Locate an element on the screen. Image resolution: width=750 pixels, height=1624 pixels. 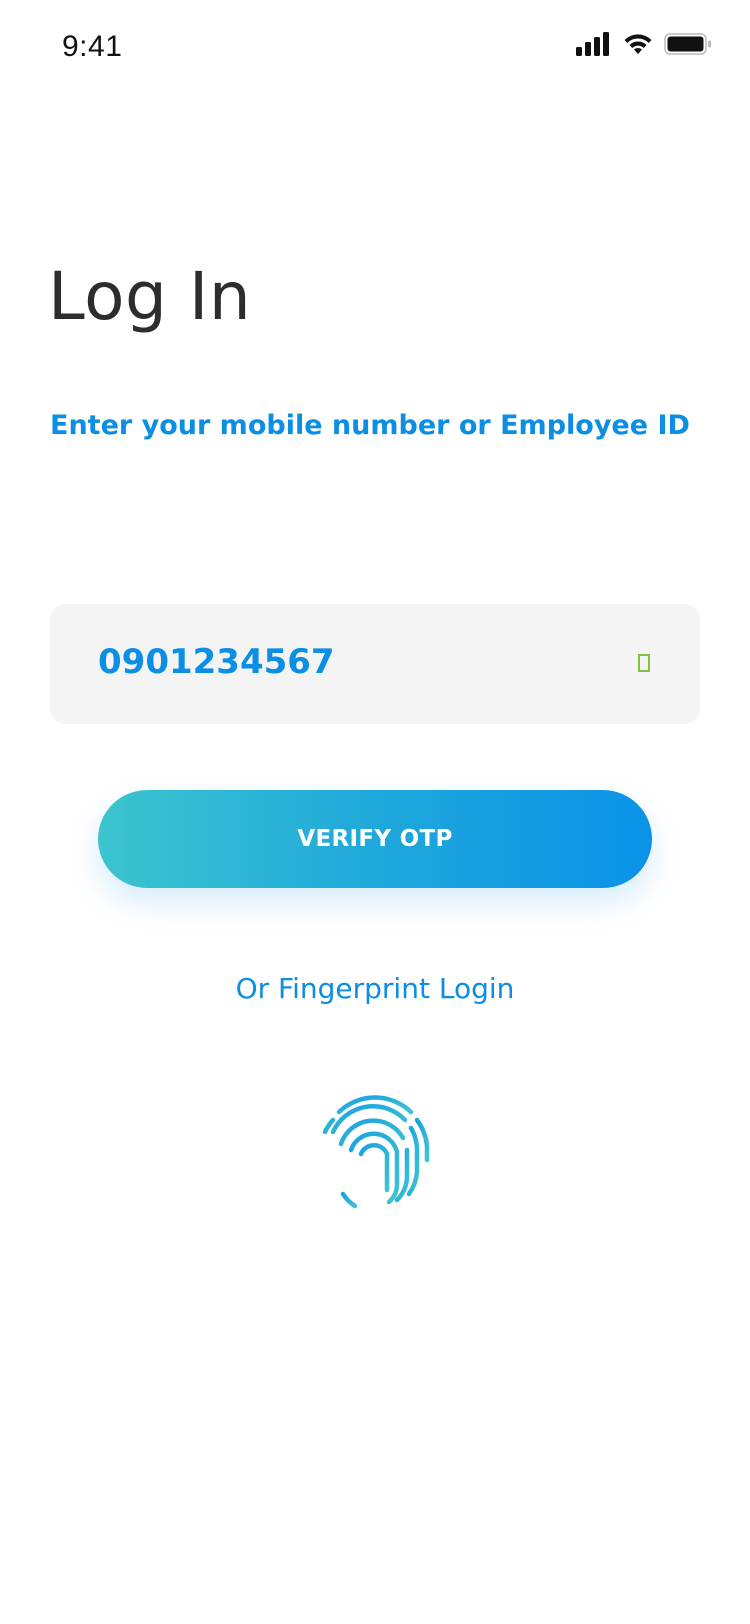
verify-otp-label: VERIFY OTP is located at coordinates (375, 839).